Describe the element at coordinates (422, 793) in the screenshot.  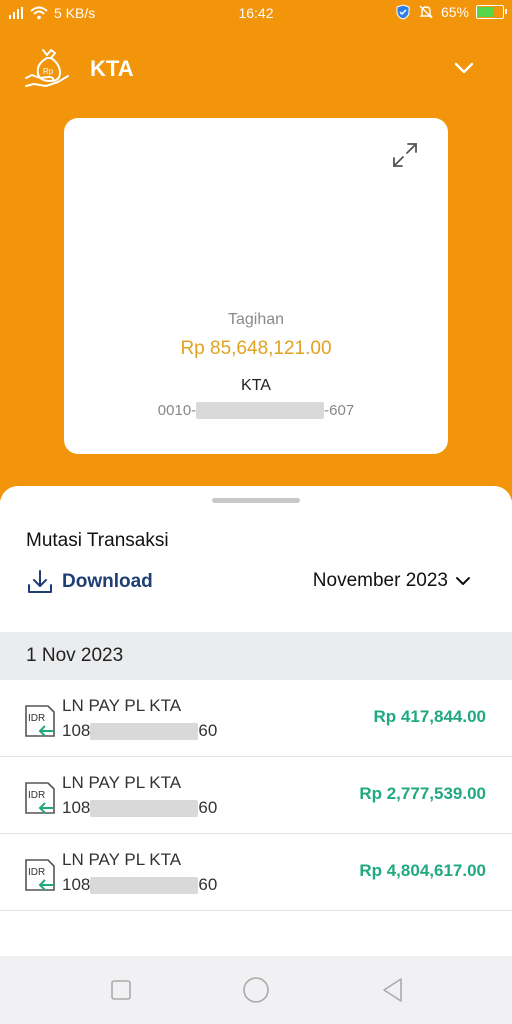
I see `transaction-amount: Rp 2,777,539.00` at that location.